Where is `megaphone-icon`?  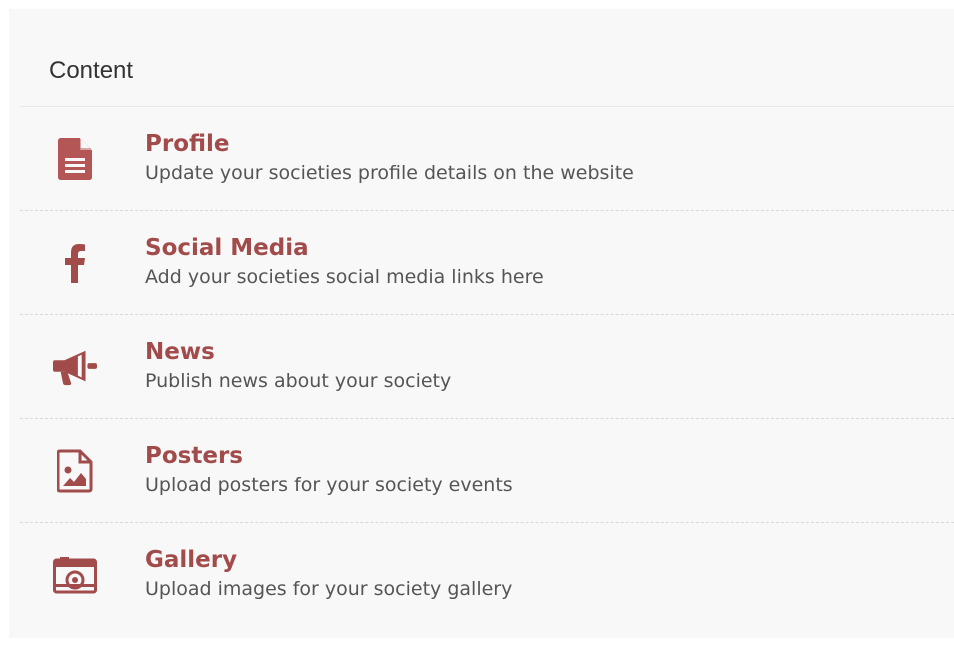
megaphone-icon is located at coordinates (75, 367).